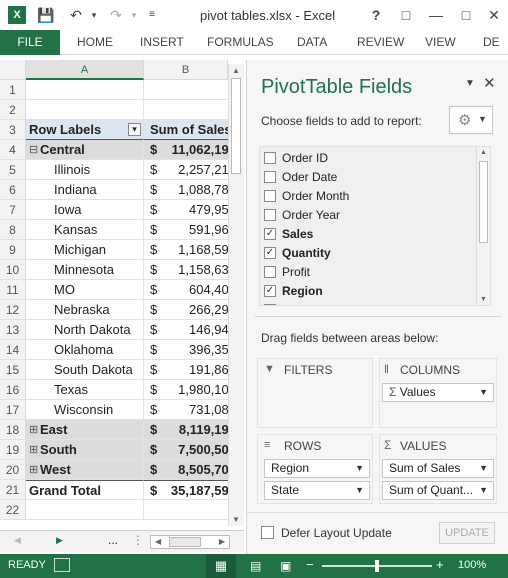 This screenshot has width=508, height=578. I want to click on cell-a: ⊞ West, so click(85, 470).